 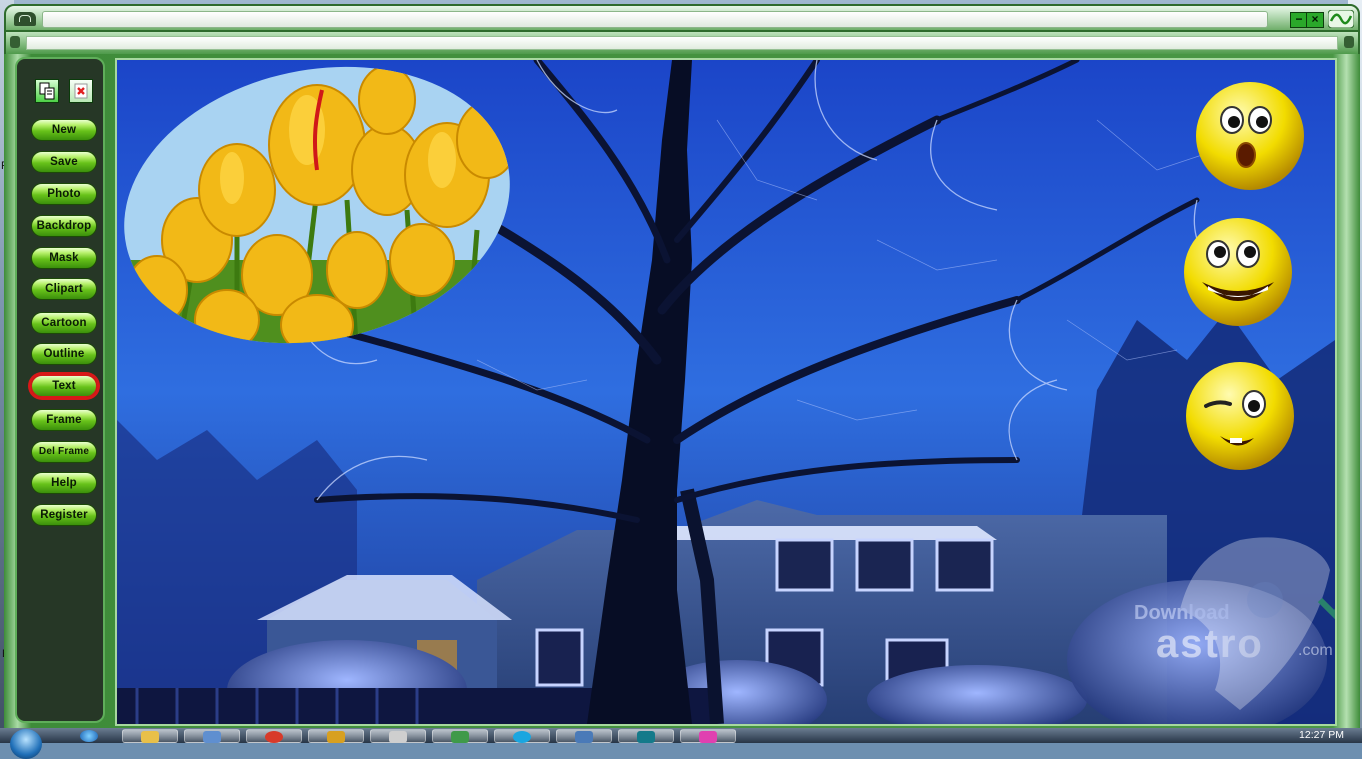 I want to click on taskbar-clock: 12:27 PM, so click(x=1321, y=735).